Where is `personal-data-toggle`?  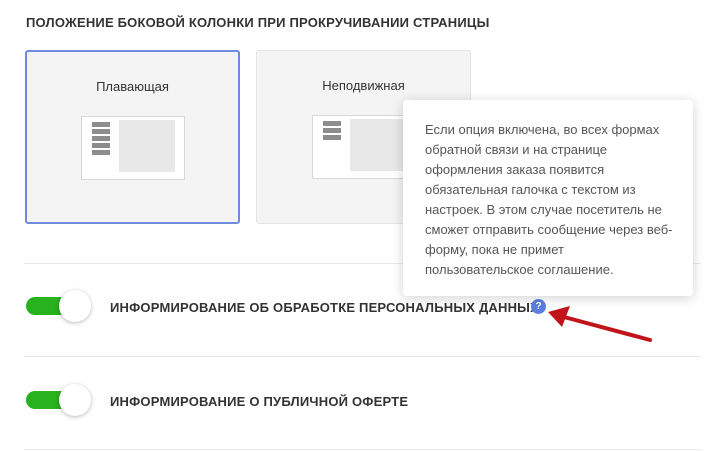
personal-data-toggle is located at coordinates (58, 306).